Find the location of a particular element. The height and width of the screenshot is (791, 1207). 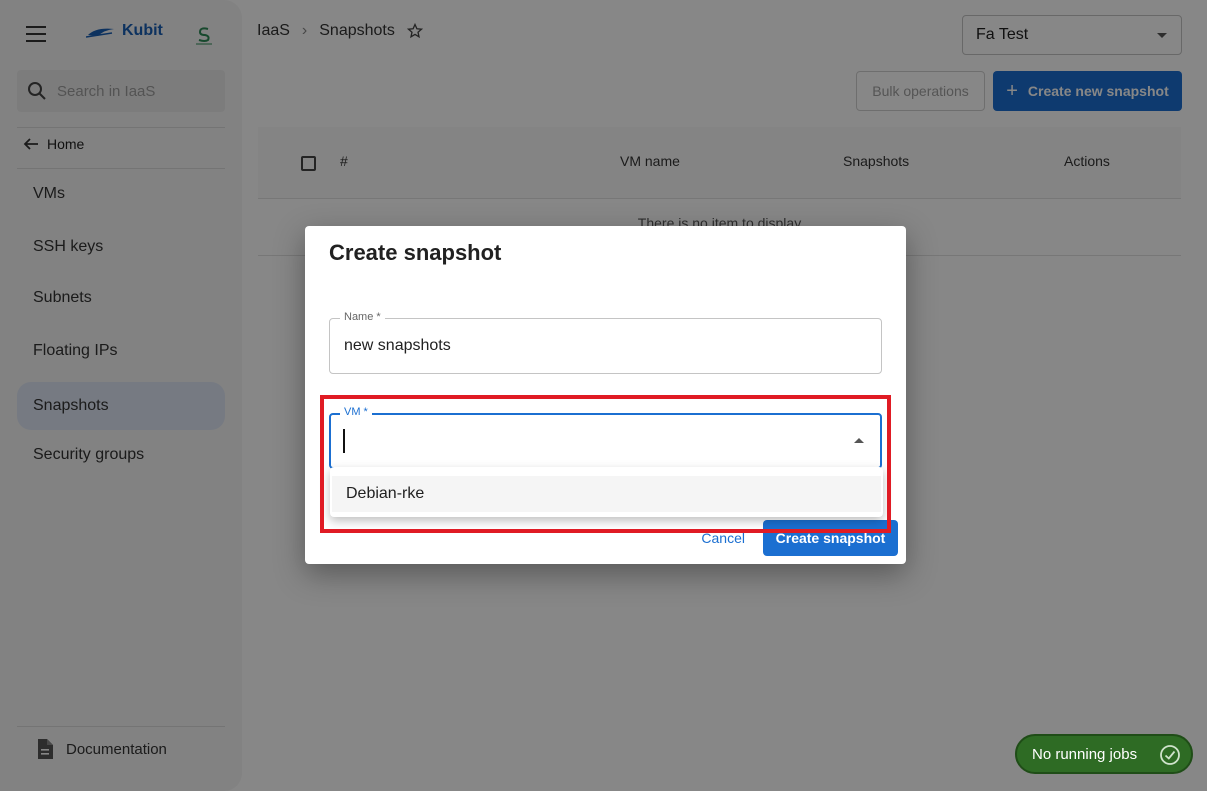

running-jobs-status: No running jobs is located at coordinates (1104, 754).